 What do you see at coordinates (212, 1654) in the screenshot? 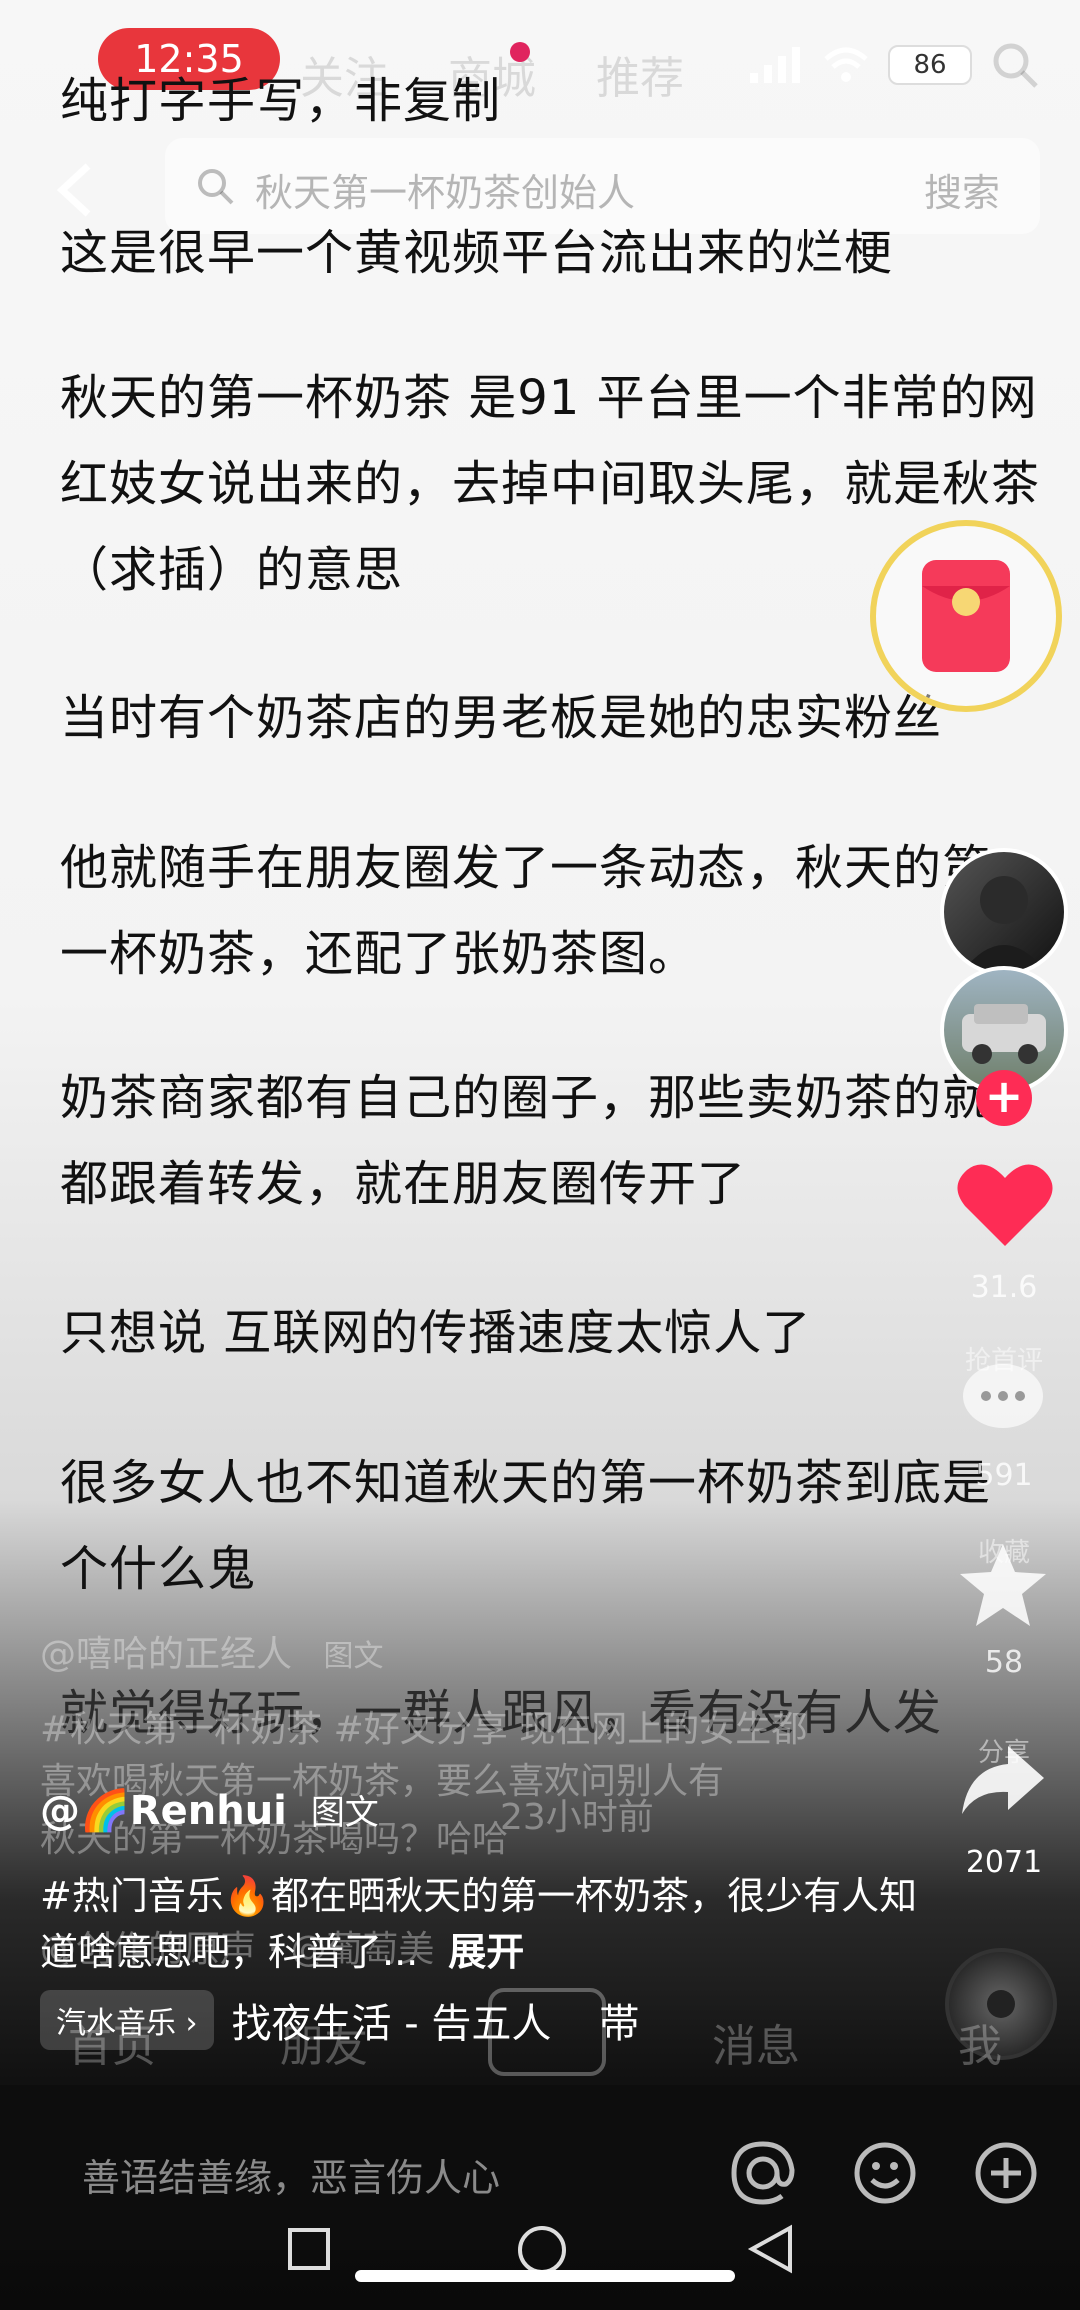
I see `ghost-author: @嘻哈的正经人 图文` at bounding box center [212, 1654].